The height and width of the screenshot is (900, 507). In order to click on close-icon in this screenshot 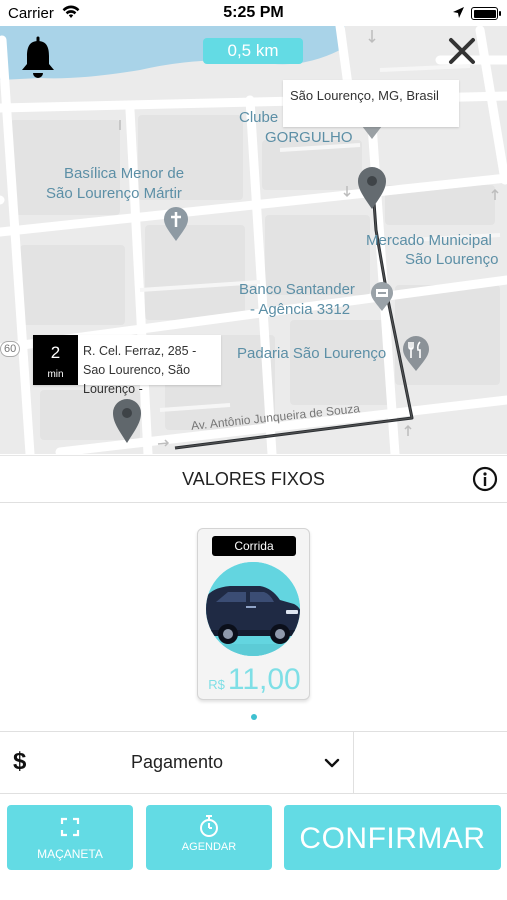, I will do `click(462, 51)`.